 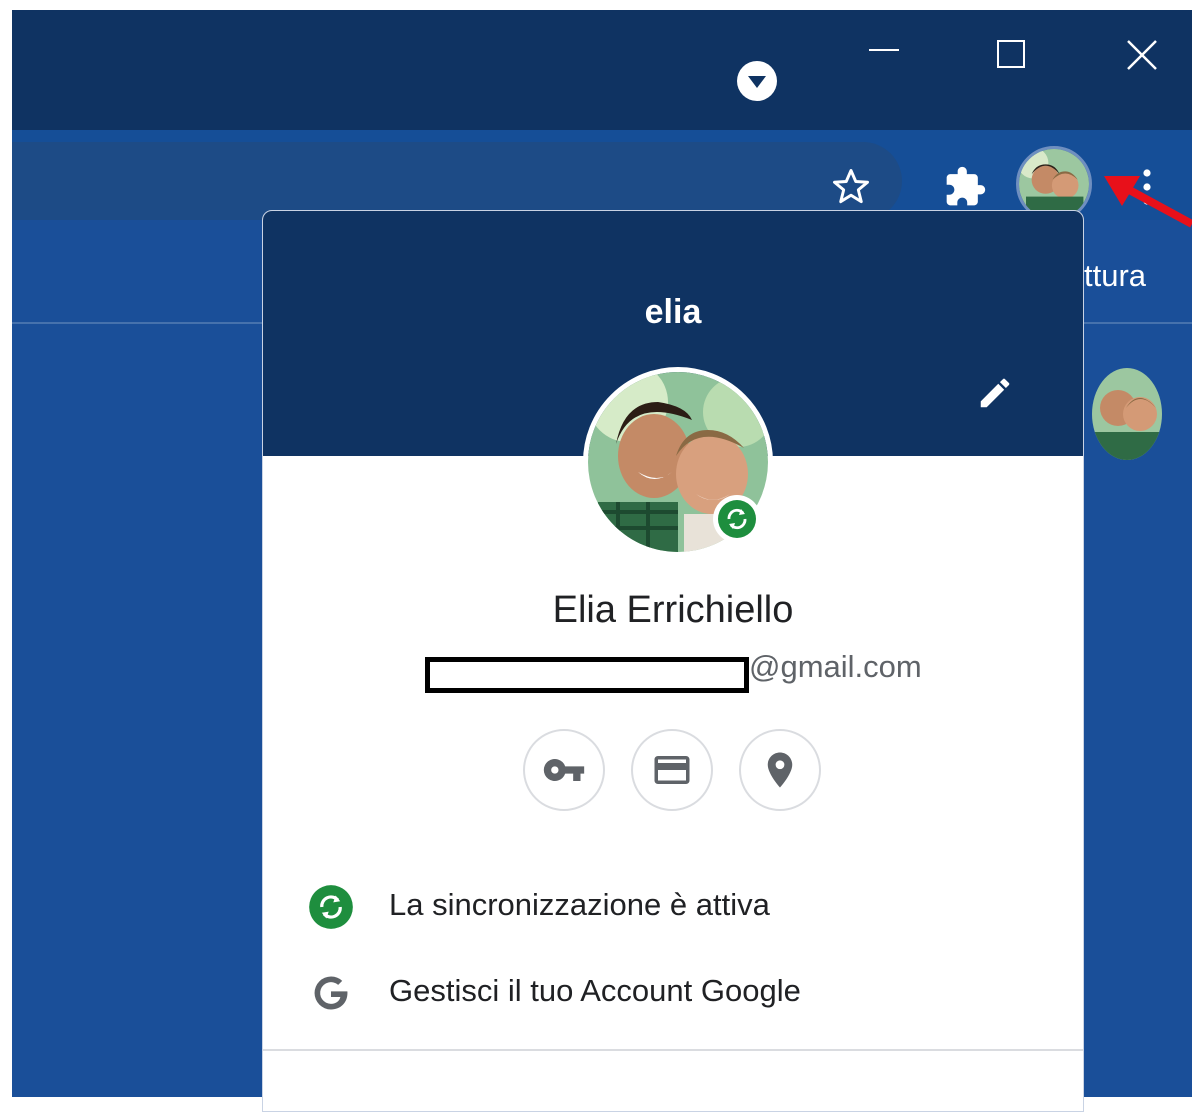 What do you see at coordinates (673, 312) in the screenshot?
I see `profile-name: elia` at bounding box center [673, 312].